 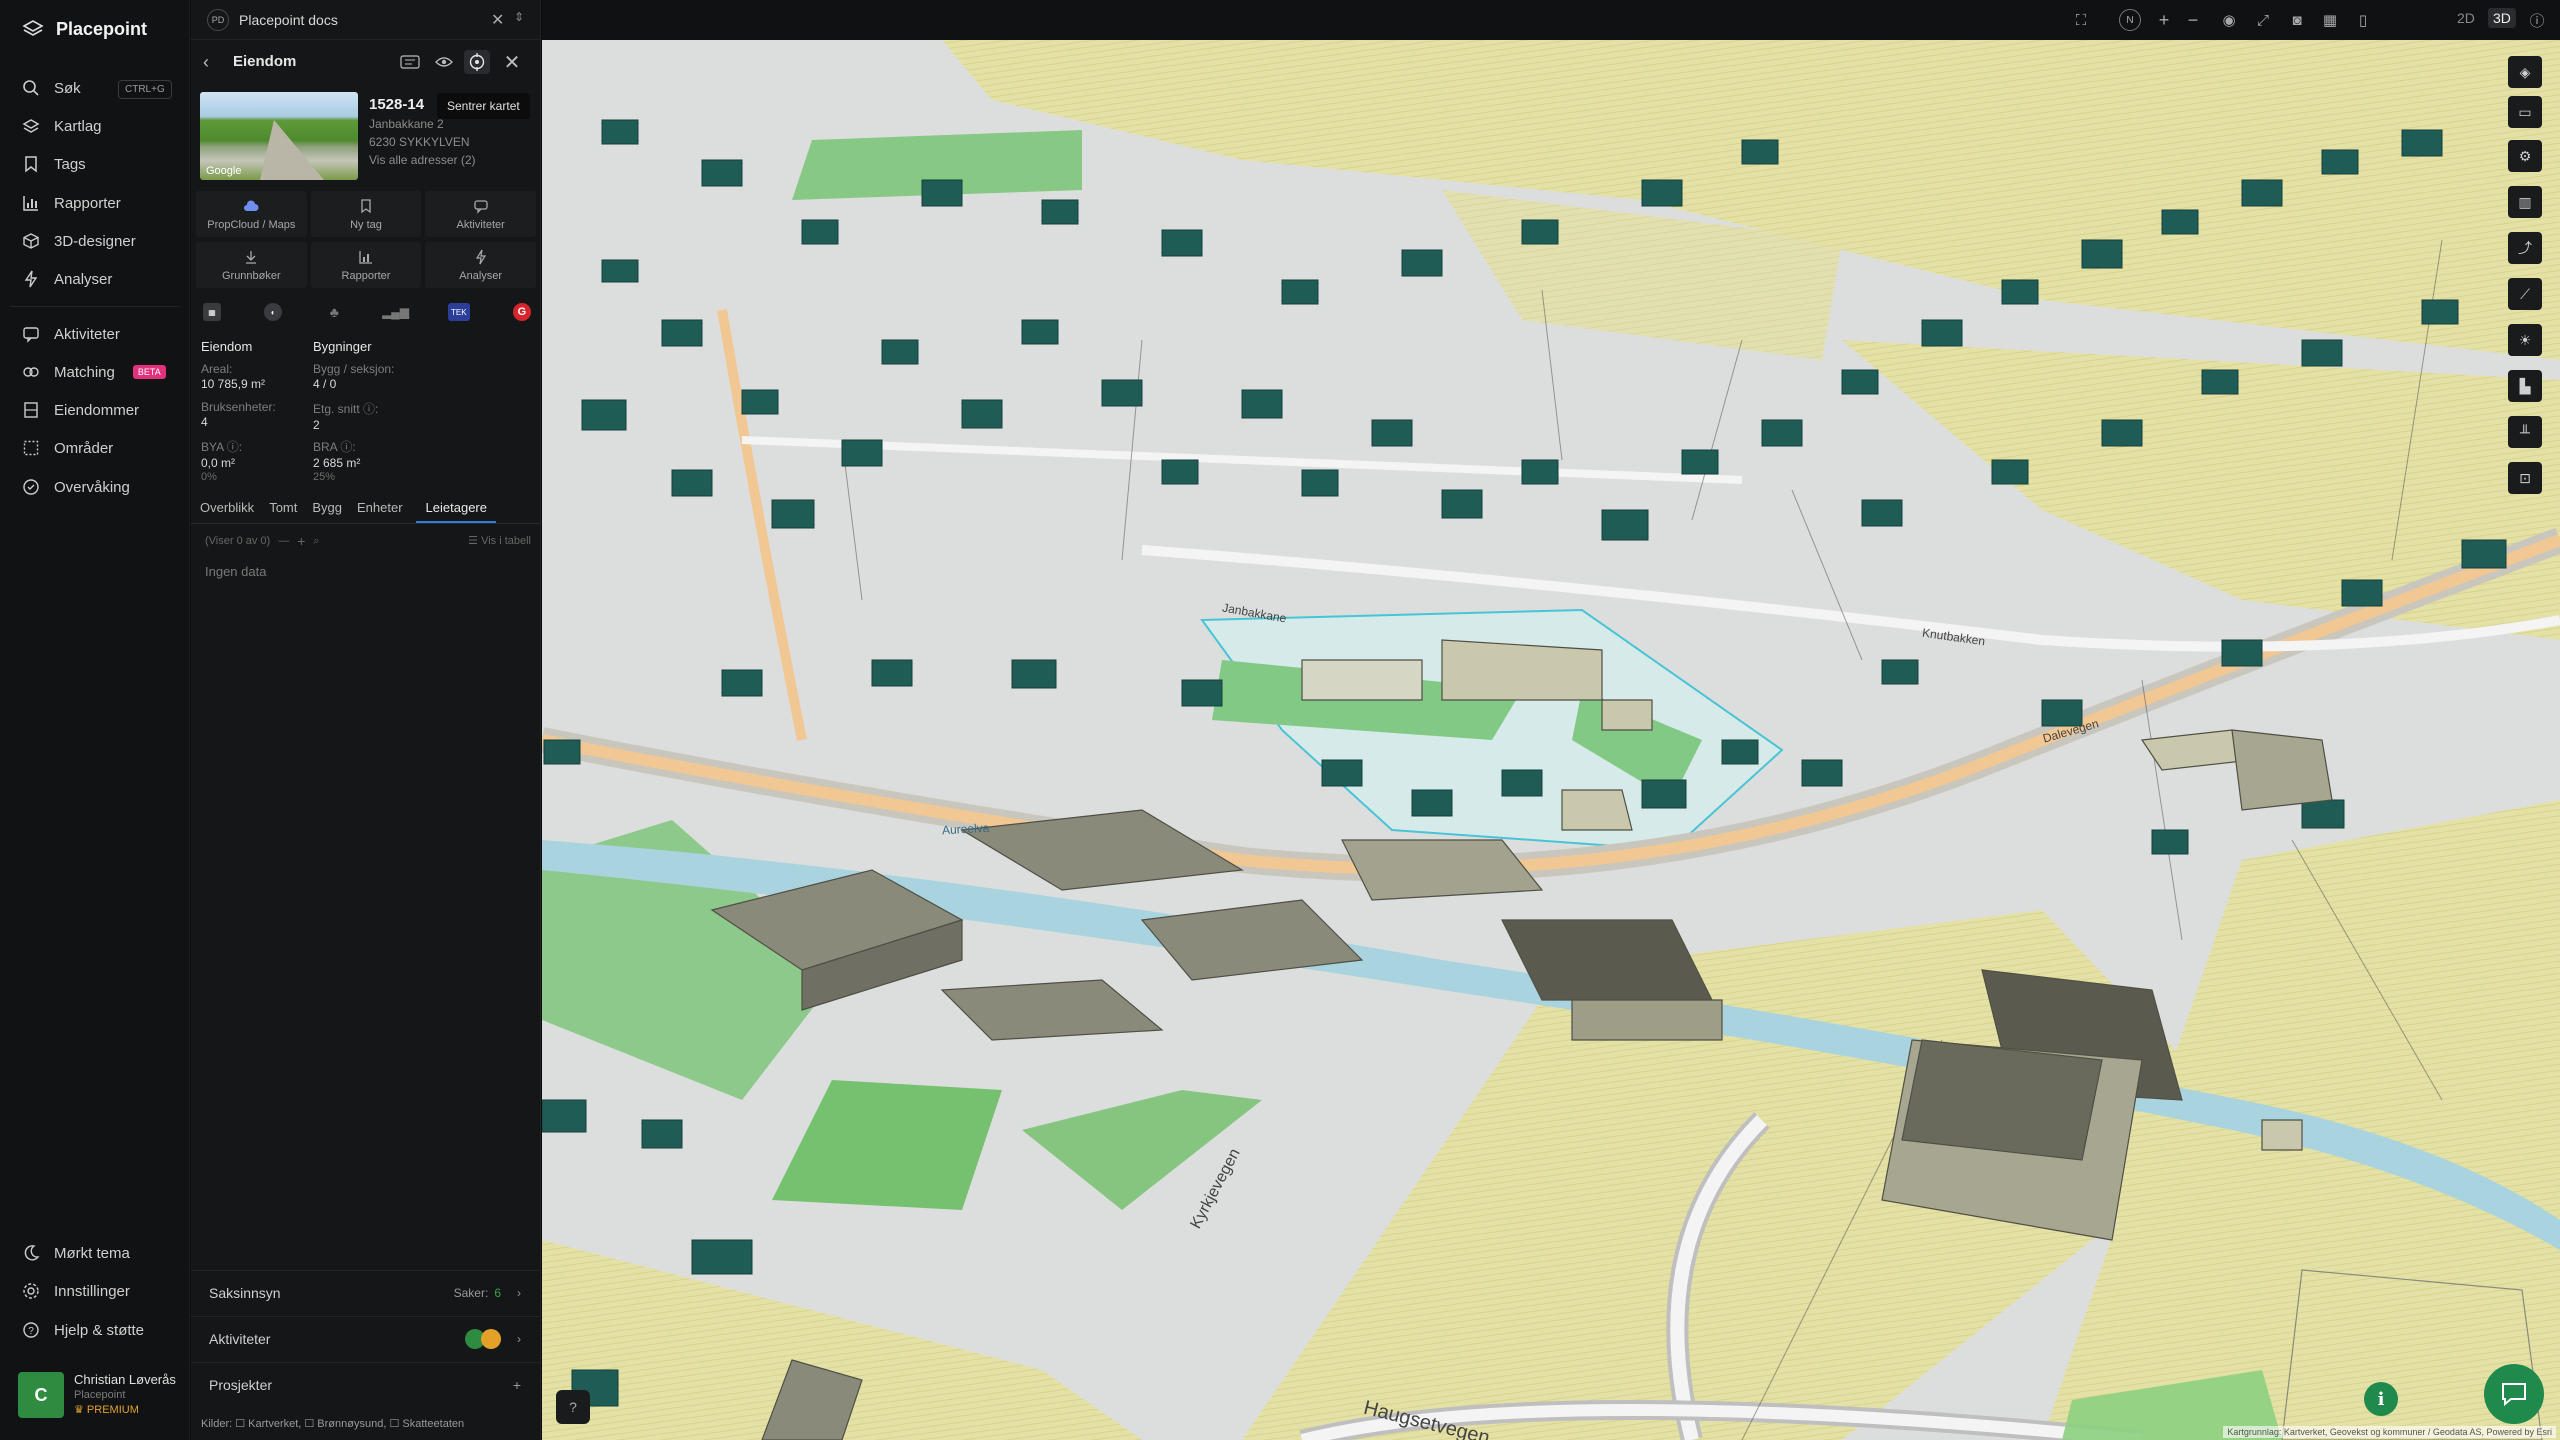 What do you see at coordinates (84, 29) in the screenshot?
I see `brand: Placepoint` at bounding box center [84, 29].